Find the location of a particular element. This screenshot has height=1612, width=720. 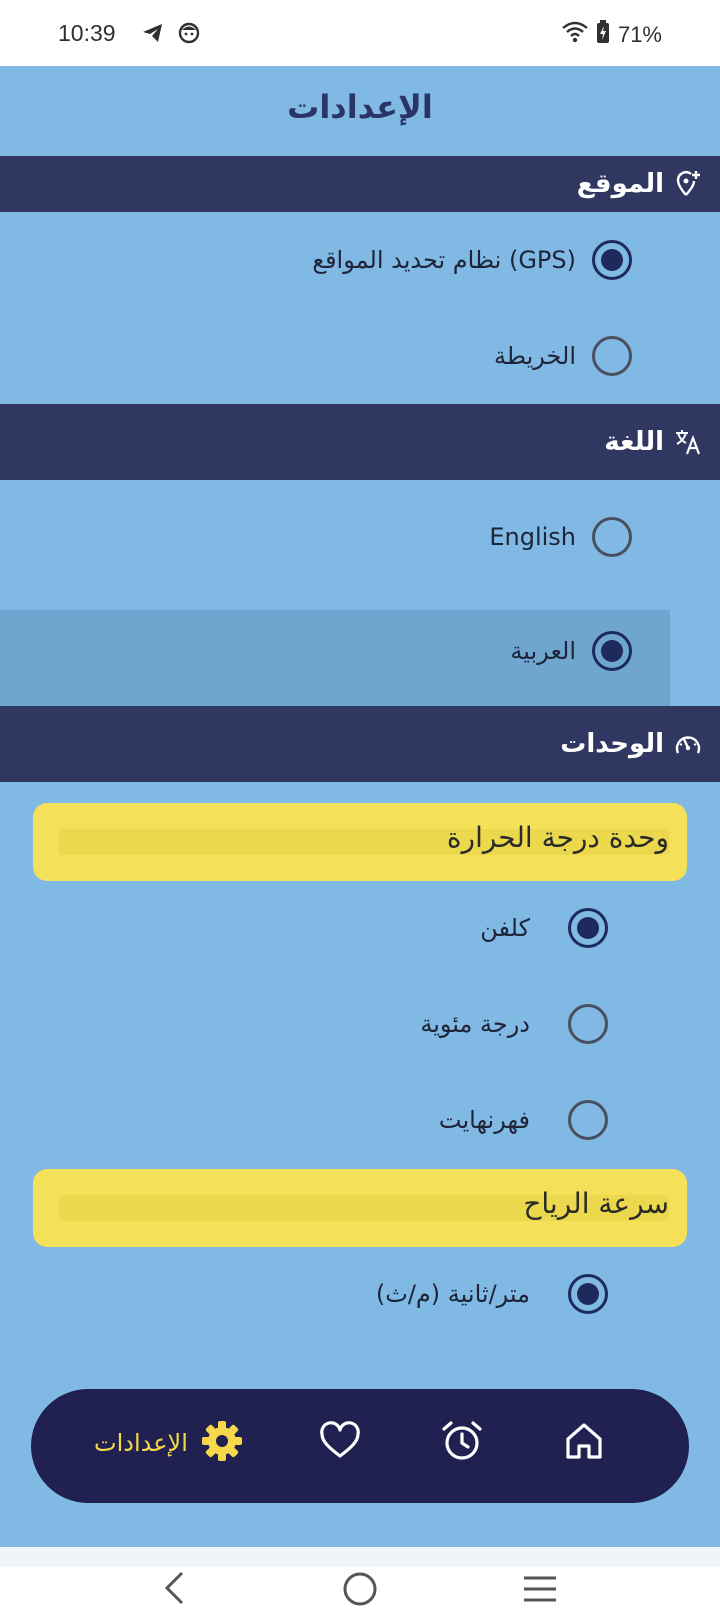

option-label: فهرنهايت is located at coordinates (484, 1120).